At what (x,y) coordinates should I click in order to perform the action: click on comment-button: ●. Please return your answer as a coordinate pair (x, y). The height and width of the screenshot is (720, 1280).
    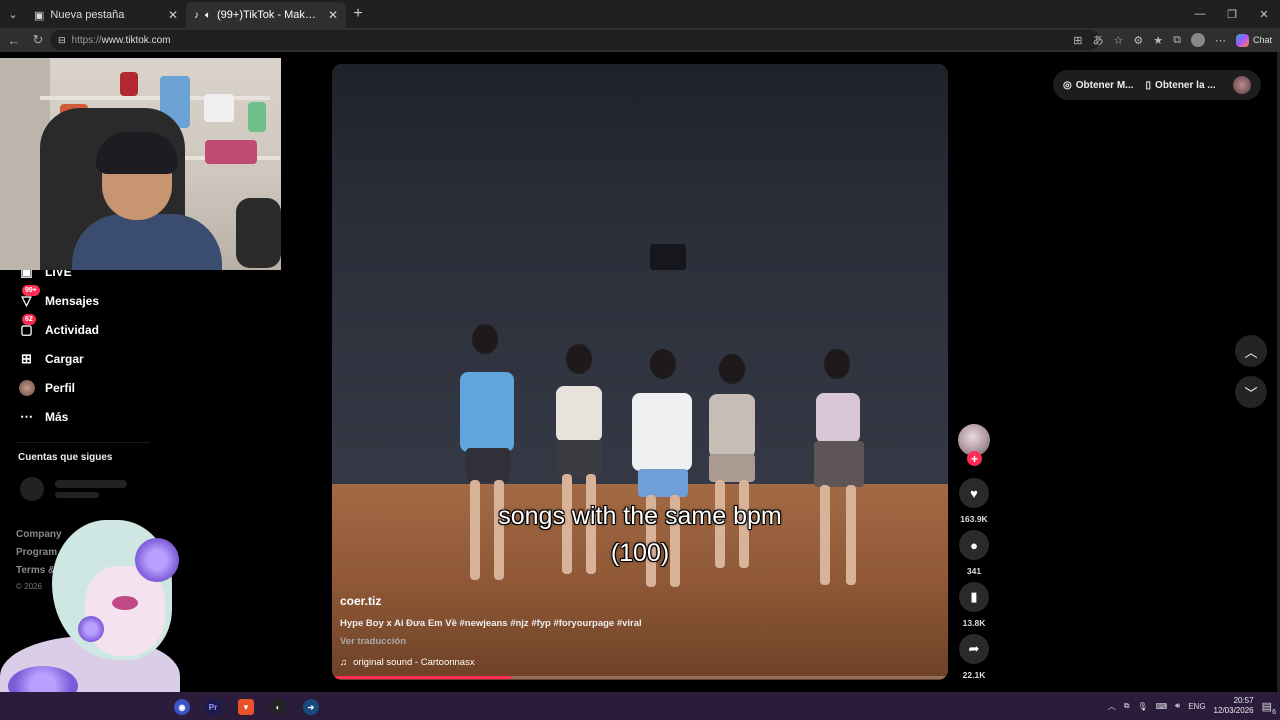
    Looking at the image, I should click on (974, 545).